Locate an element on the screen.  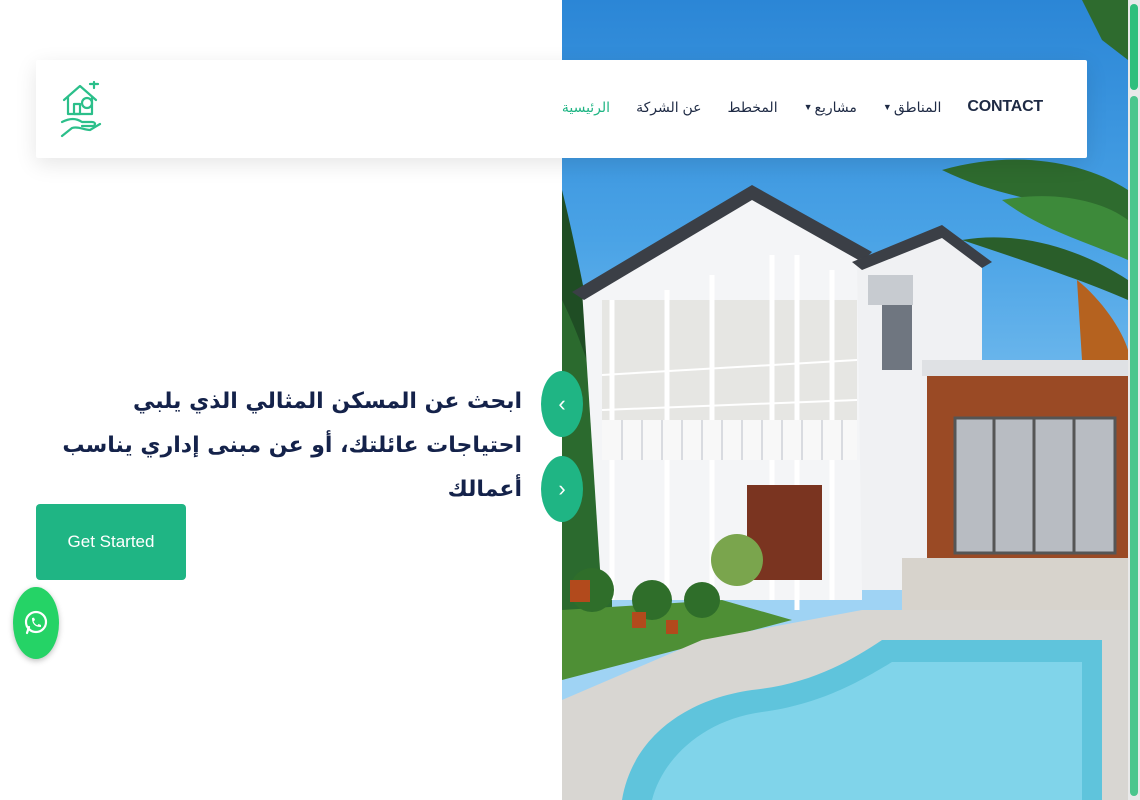
nav-item-about: عن الشركة is located at coordinates (668, 107).